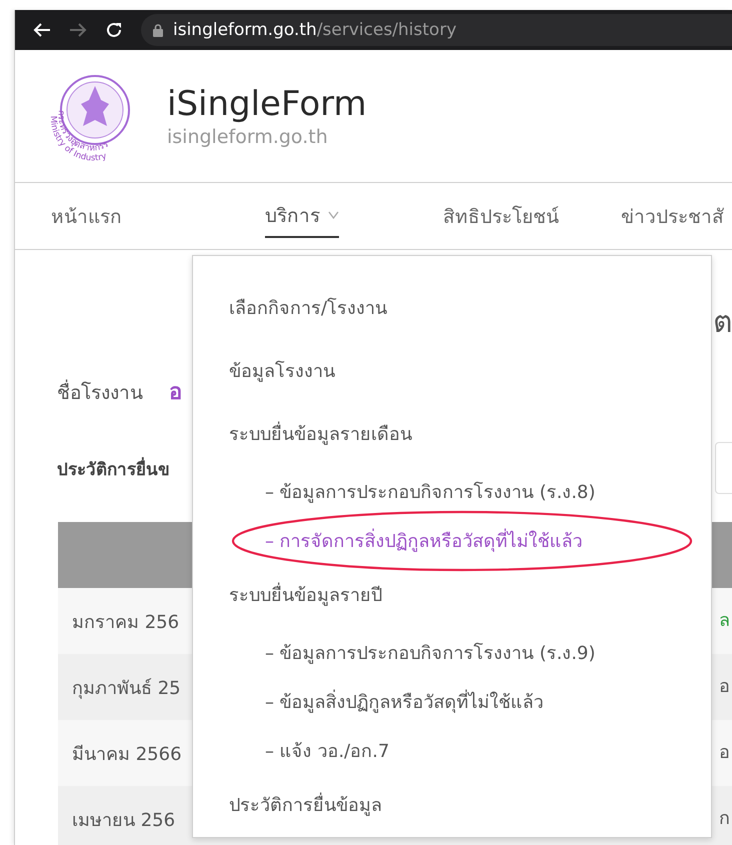 This screenshot has height=845, width=732. Describe the element at coordinates (302, 216) in the screenshot. I see `nav-tab: บริการ` at that location.